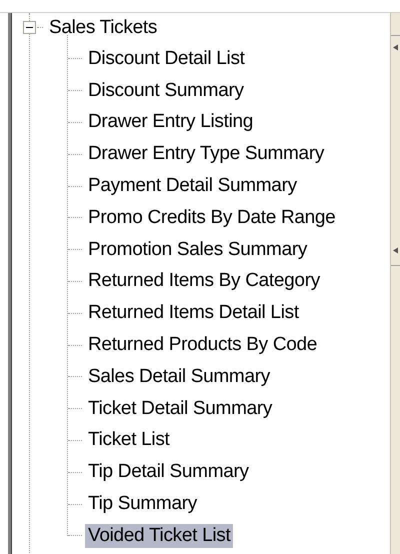  I want to click on tree-item: Sales Detail Summary, so click(179, 376).